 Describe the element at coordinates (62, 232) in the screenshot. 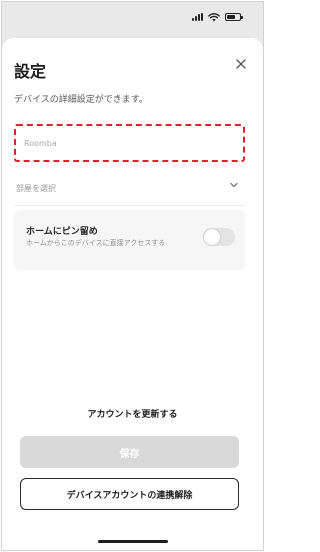

I see `pin-to-home-title: ホームにピン留め` at that location.